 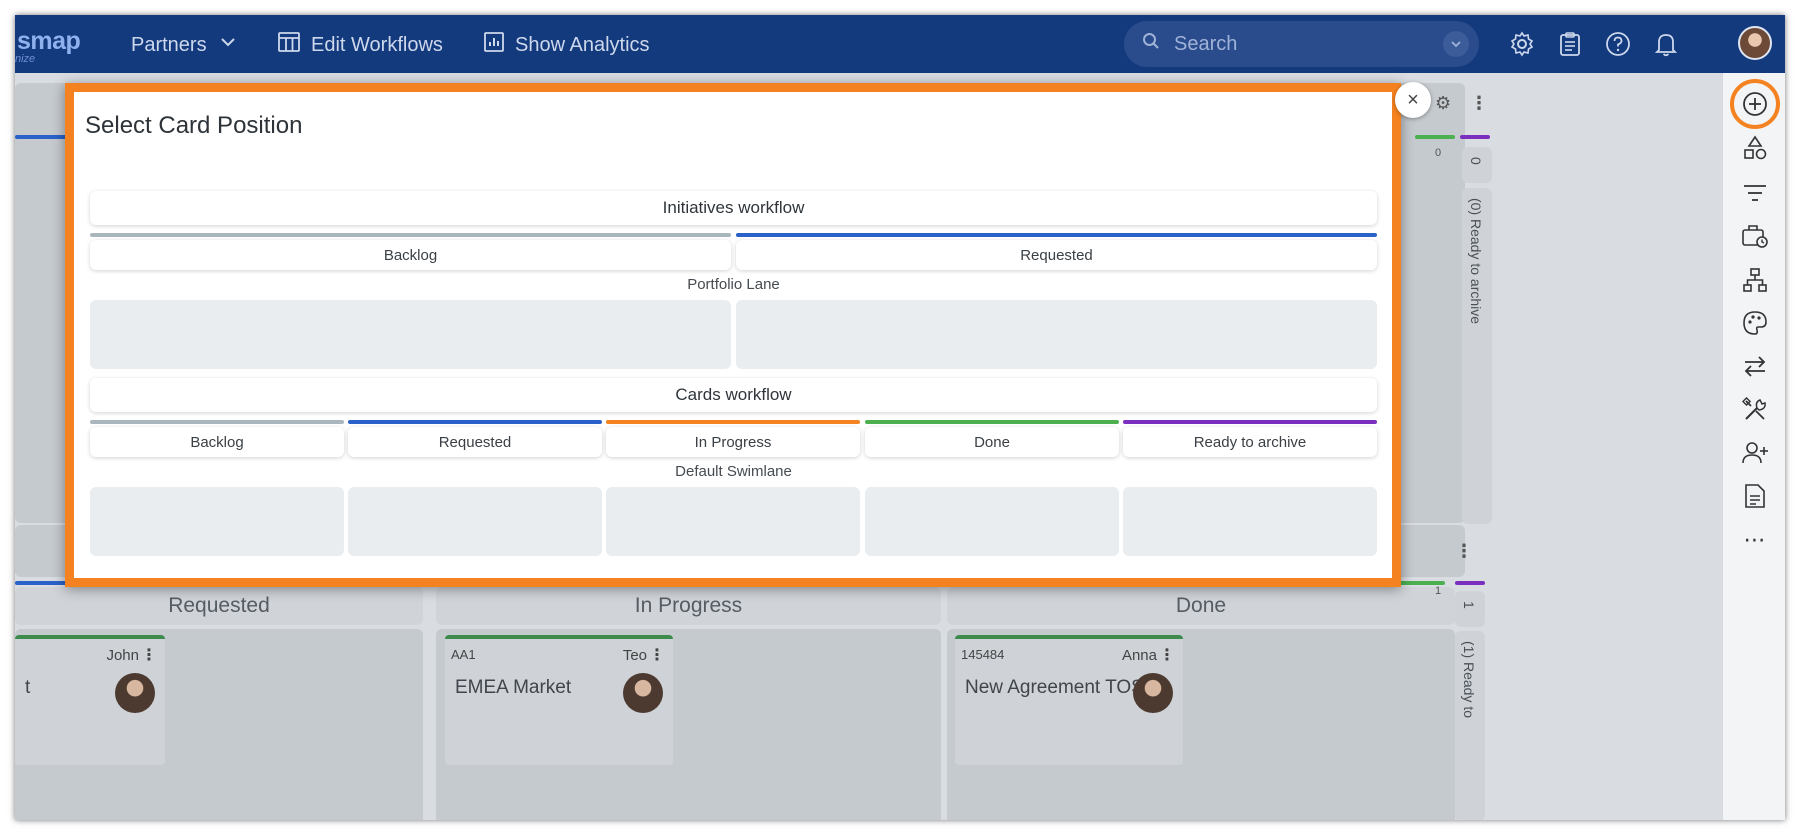 I want to click on app-logo-subtext: nize, so click(x=25, y=59).